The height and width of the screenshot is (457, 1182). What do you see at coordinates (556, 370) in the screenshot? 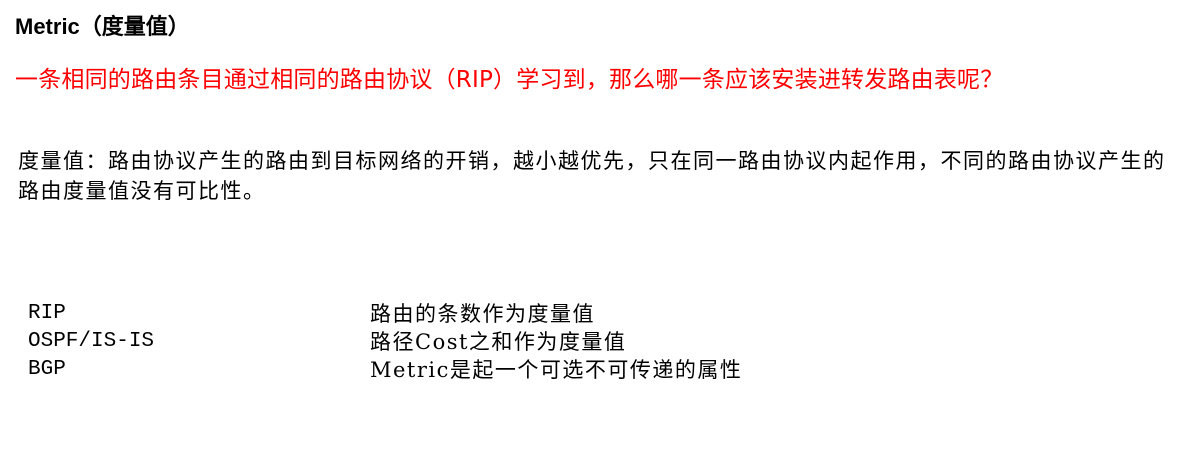
I see `metric-description: Metric是起一个可选不可传递的属性` at bounding box center [556, 370].